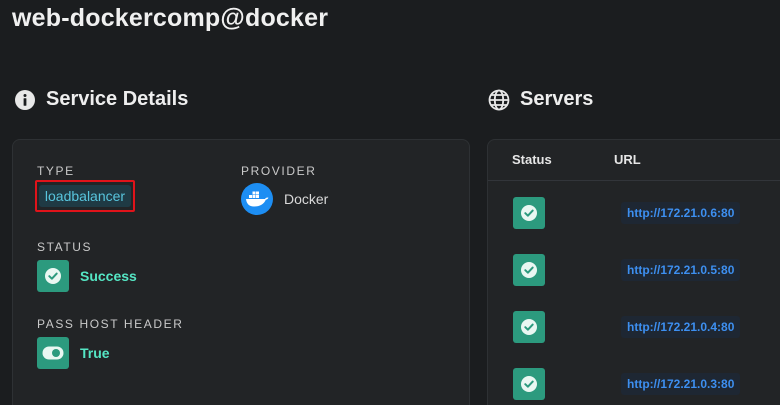 The width and height of the screenshot is (780, 405). What do you see at coordinates (627, 159) in the screenshot?
I see `url-column-header: URL` at bounding box center [627, 159].